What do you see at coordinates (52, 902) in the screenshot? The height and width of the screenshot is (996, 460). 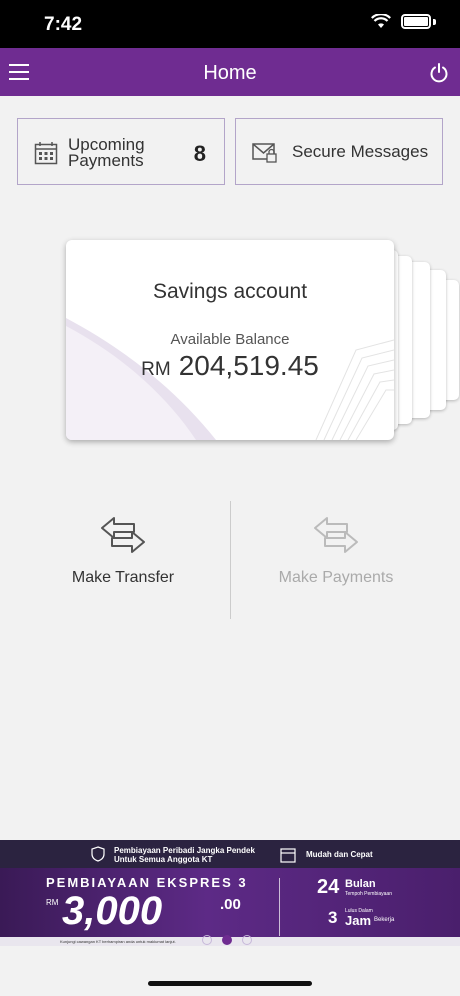 I see `banner-rm: RM` at bounding box center [52, 902].